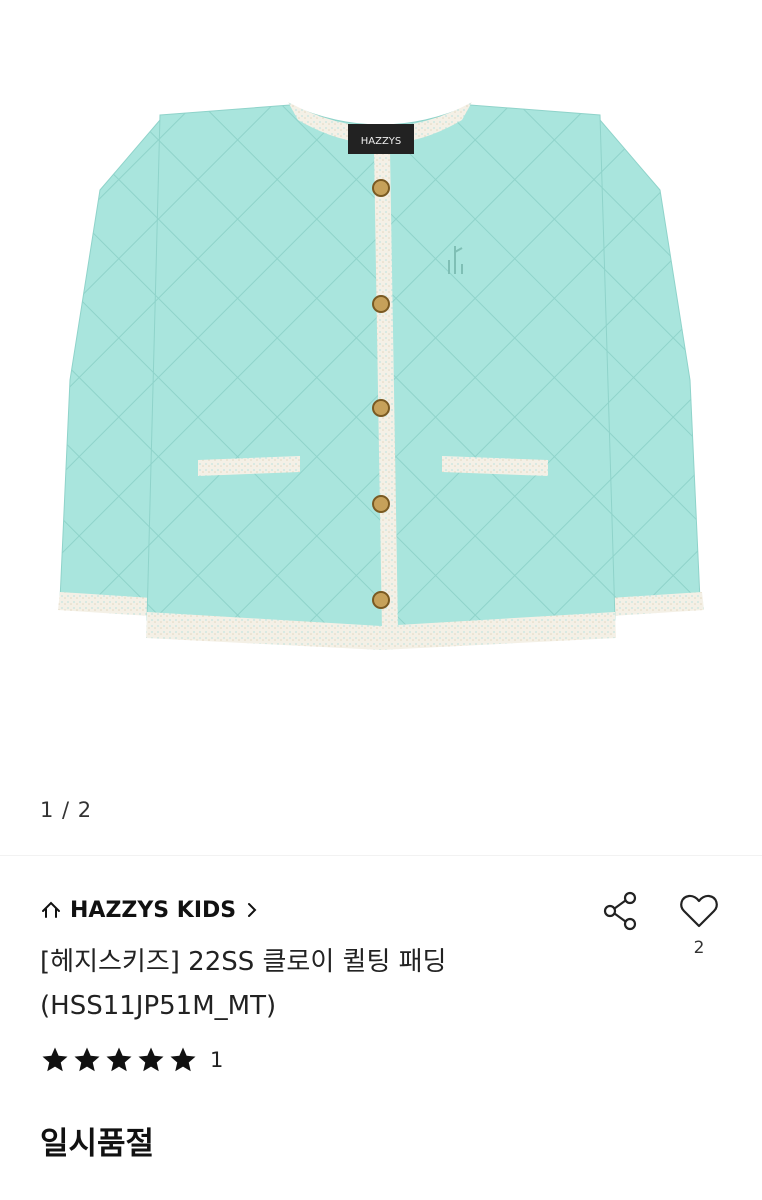 Image resolution: width=762 pixels, height=1200 pixels. Describe the element at coordinates (153, 910) in the screenshot. I see `brand-name: HAZZYS KIDS` at that location.